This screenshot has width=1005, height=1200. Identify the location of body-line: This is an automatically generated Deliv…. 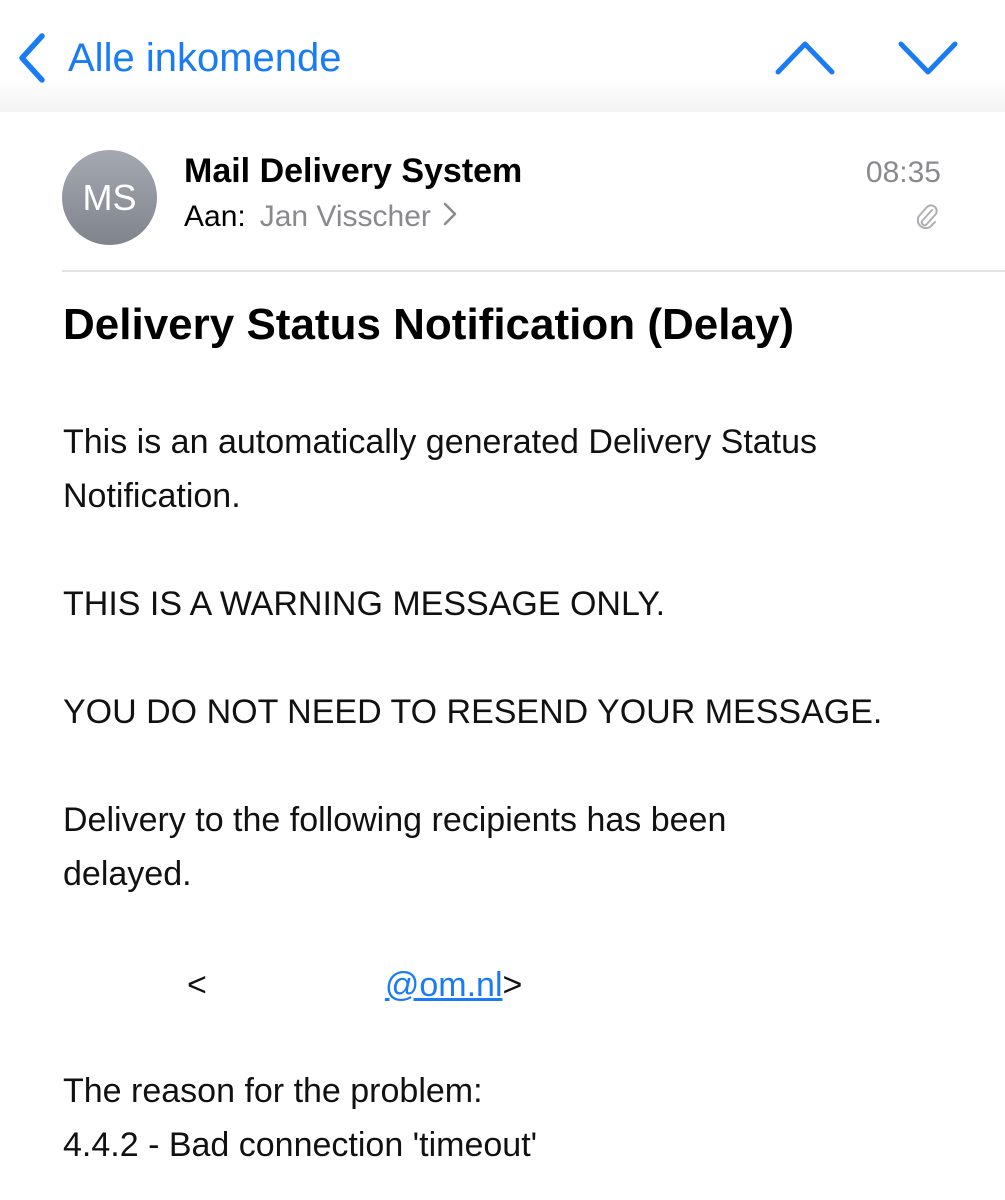
(440, 442).